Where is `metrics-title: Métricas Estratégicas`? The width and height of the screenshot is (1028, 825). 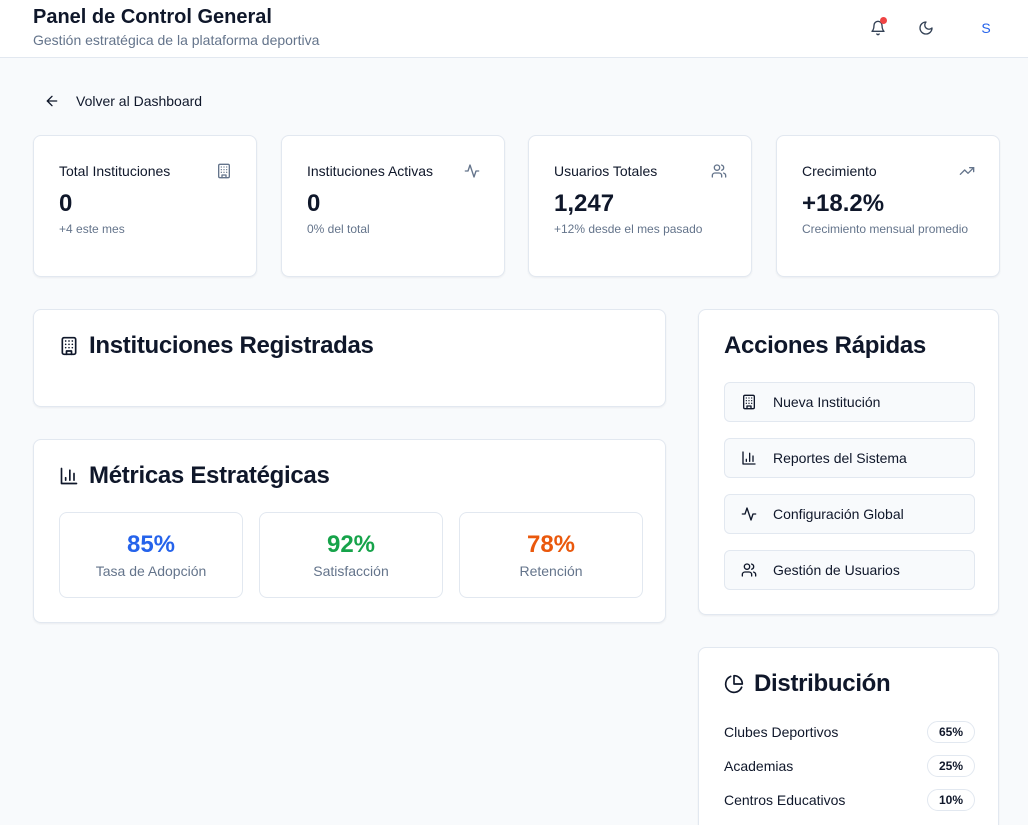
metrics-title: Métricas Estratégicas is located at coordinates (194, 476).